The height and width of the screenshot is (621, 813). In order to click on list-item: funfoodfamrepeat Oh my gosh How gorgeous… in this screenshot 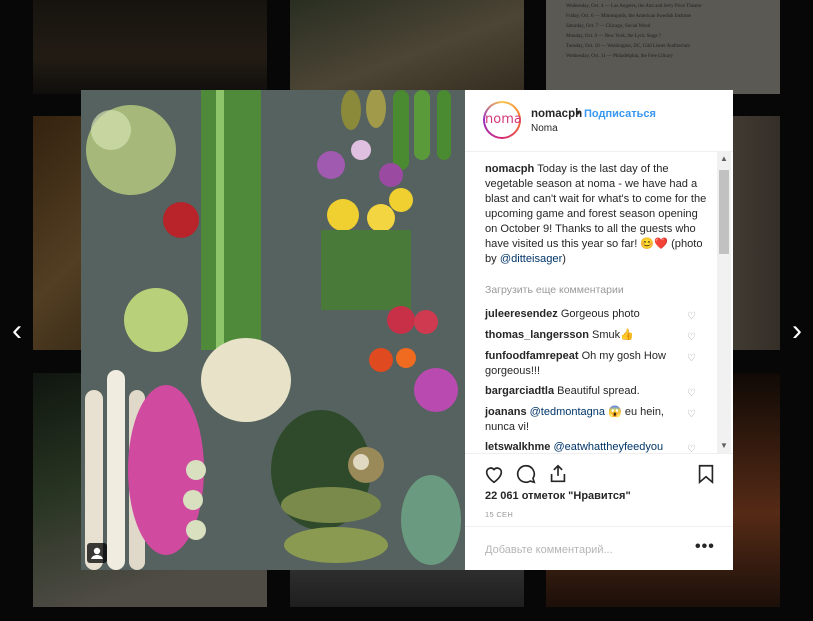, I will do `click(585, 364)`.